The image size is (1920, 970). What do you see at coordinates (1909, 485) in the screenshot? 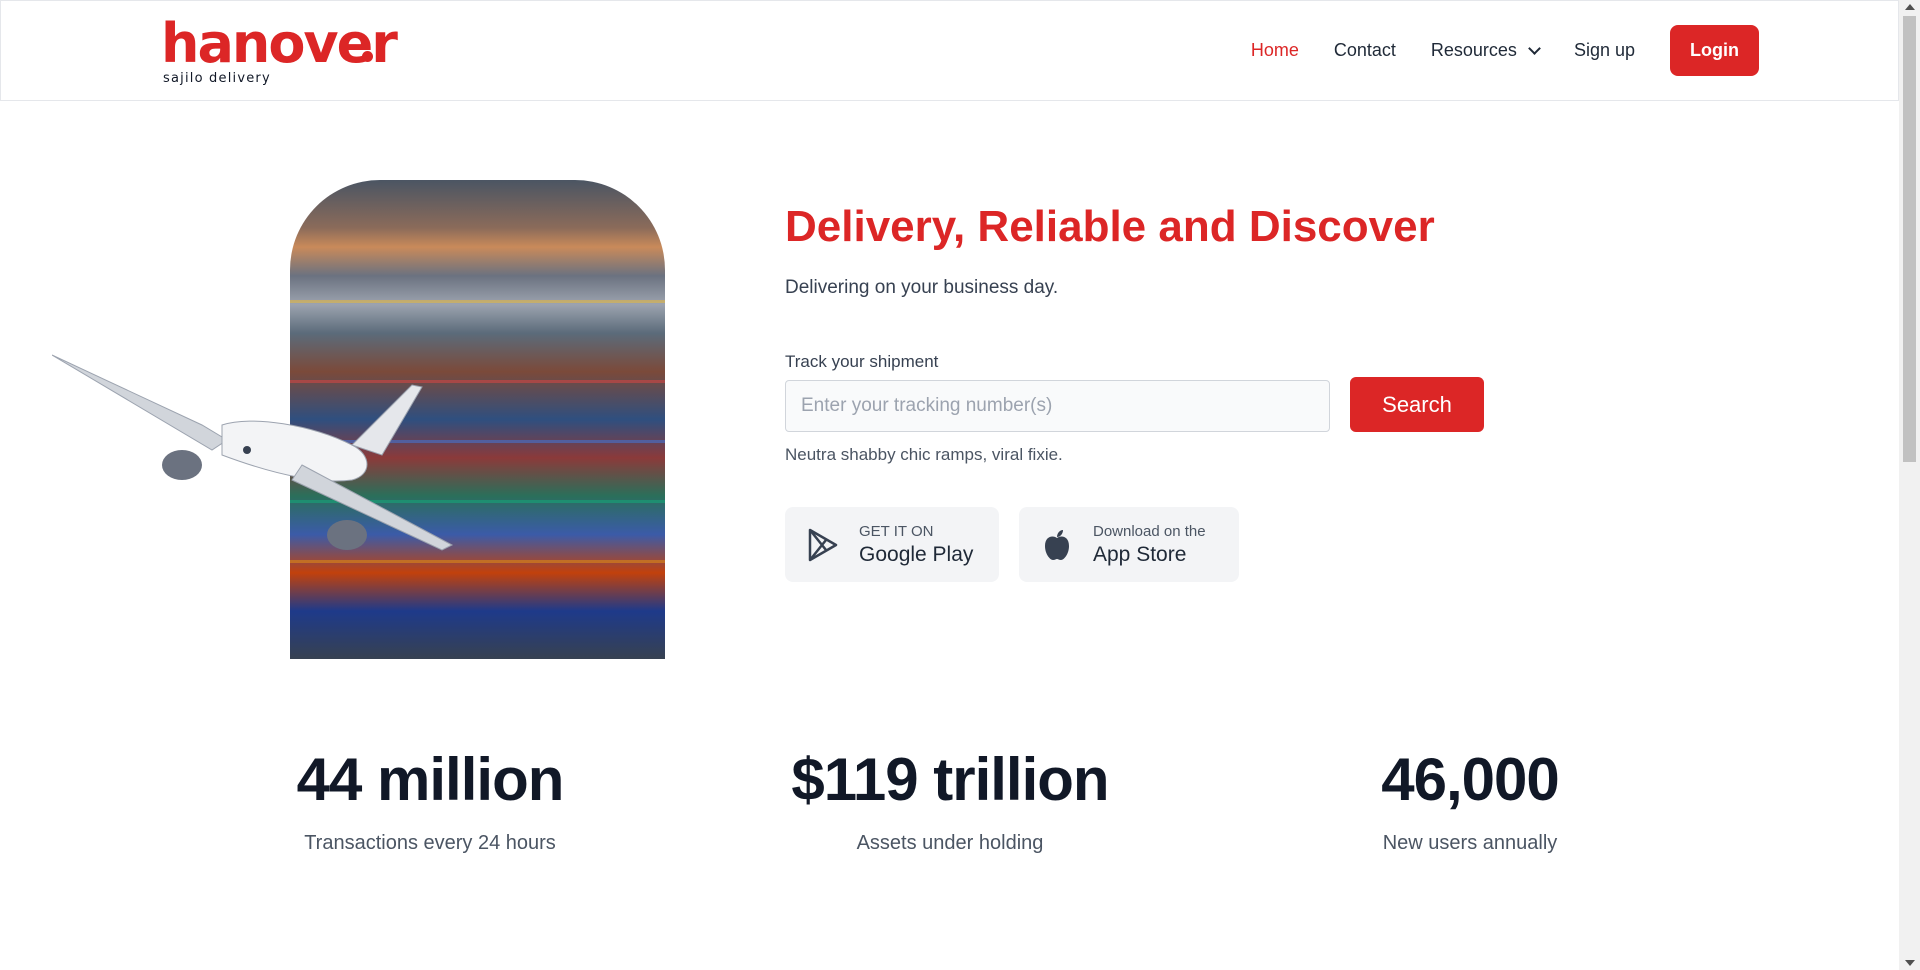
I see `vertical-scrollbar` at bounding box center [1909, 485].